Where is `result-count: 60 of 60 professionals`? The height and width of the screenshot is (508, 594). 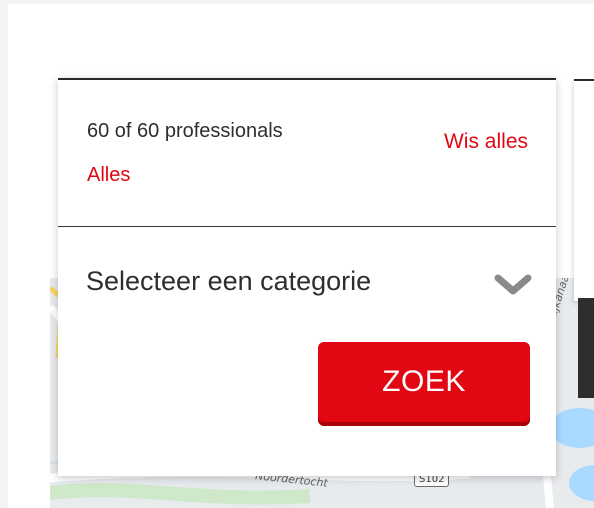
result-count: 60 of 60 professionals is located at coordinates (185, 131).